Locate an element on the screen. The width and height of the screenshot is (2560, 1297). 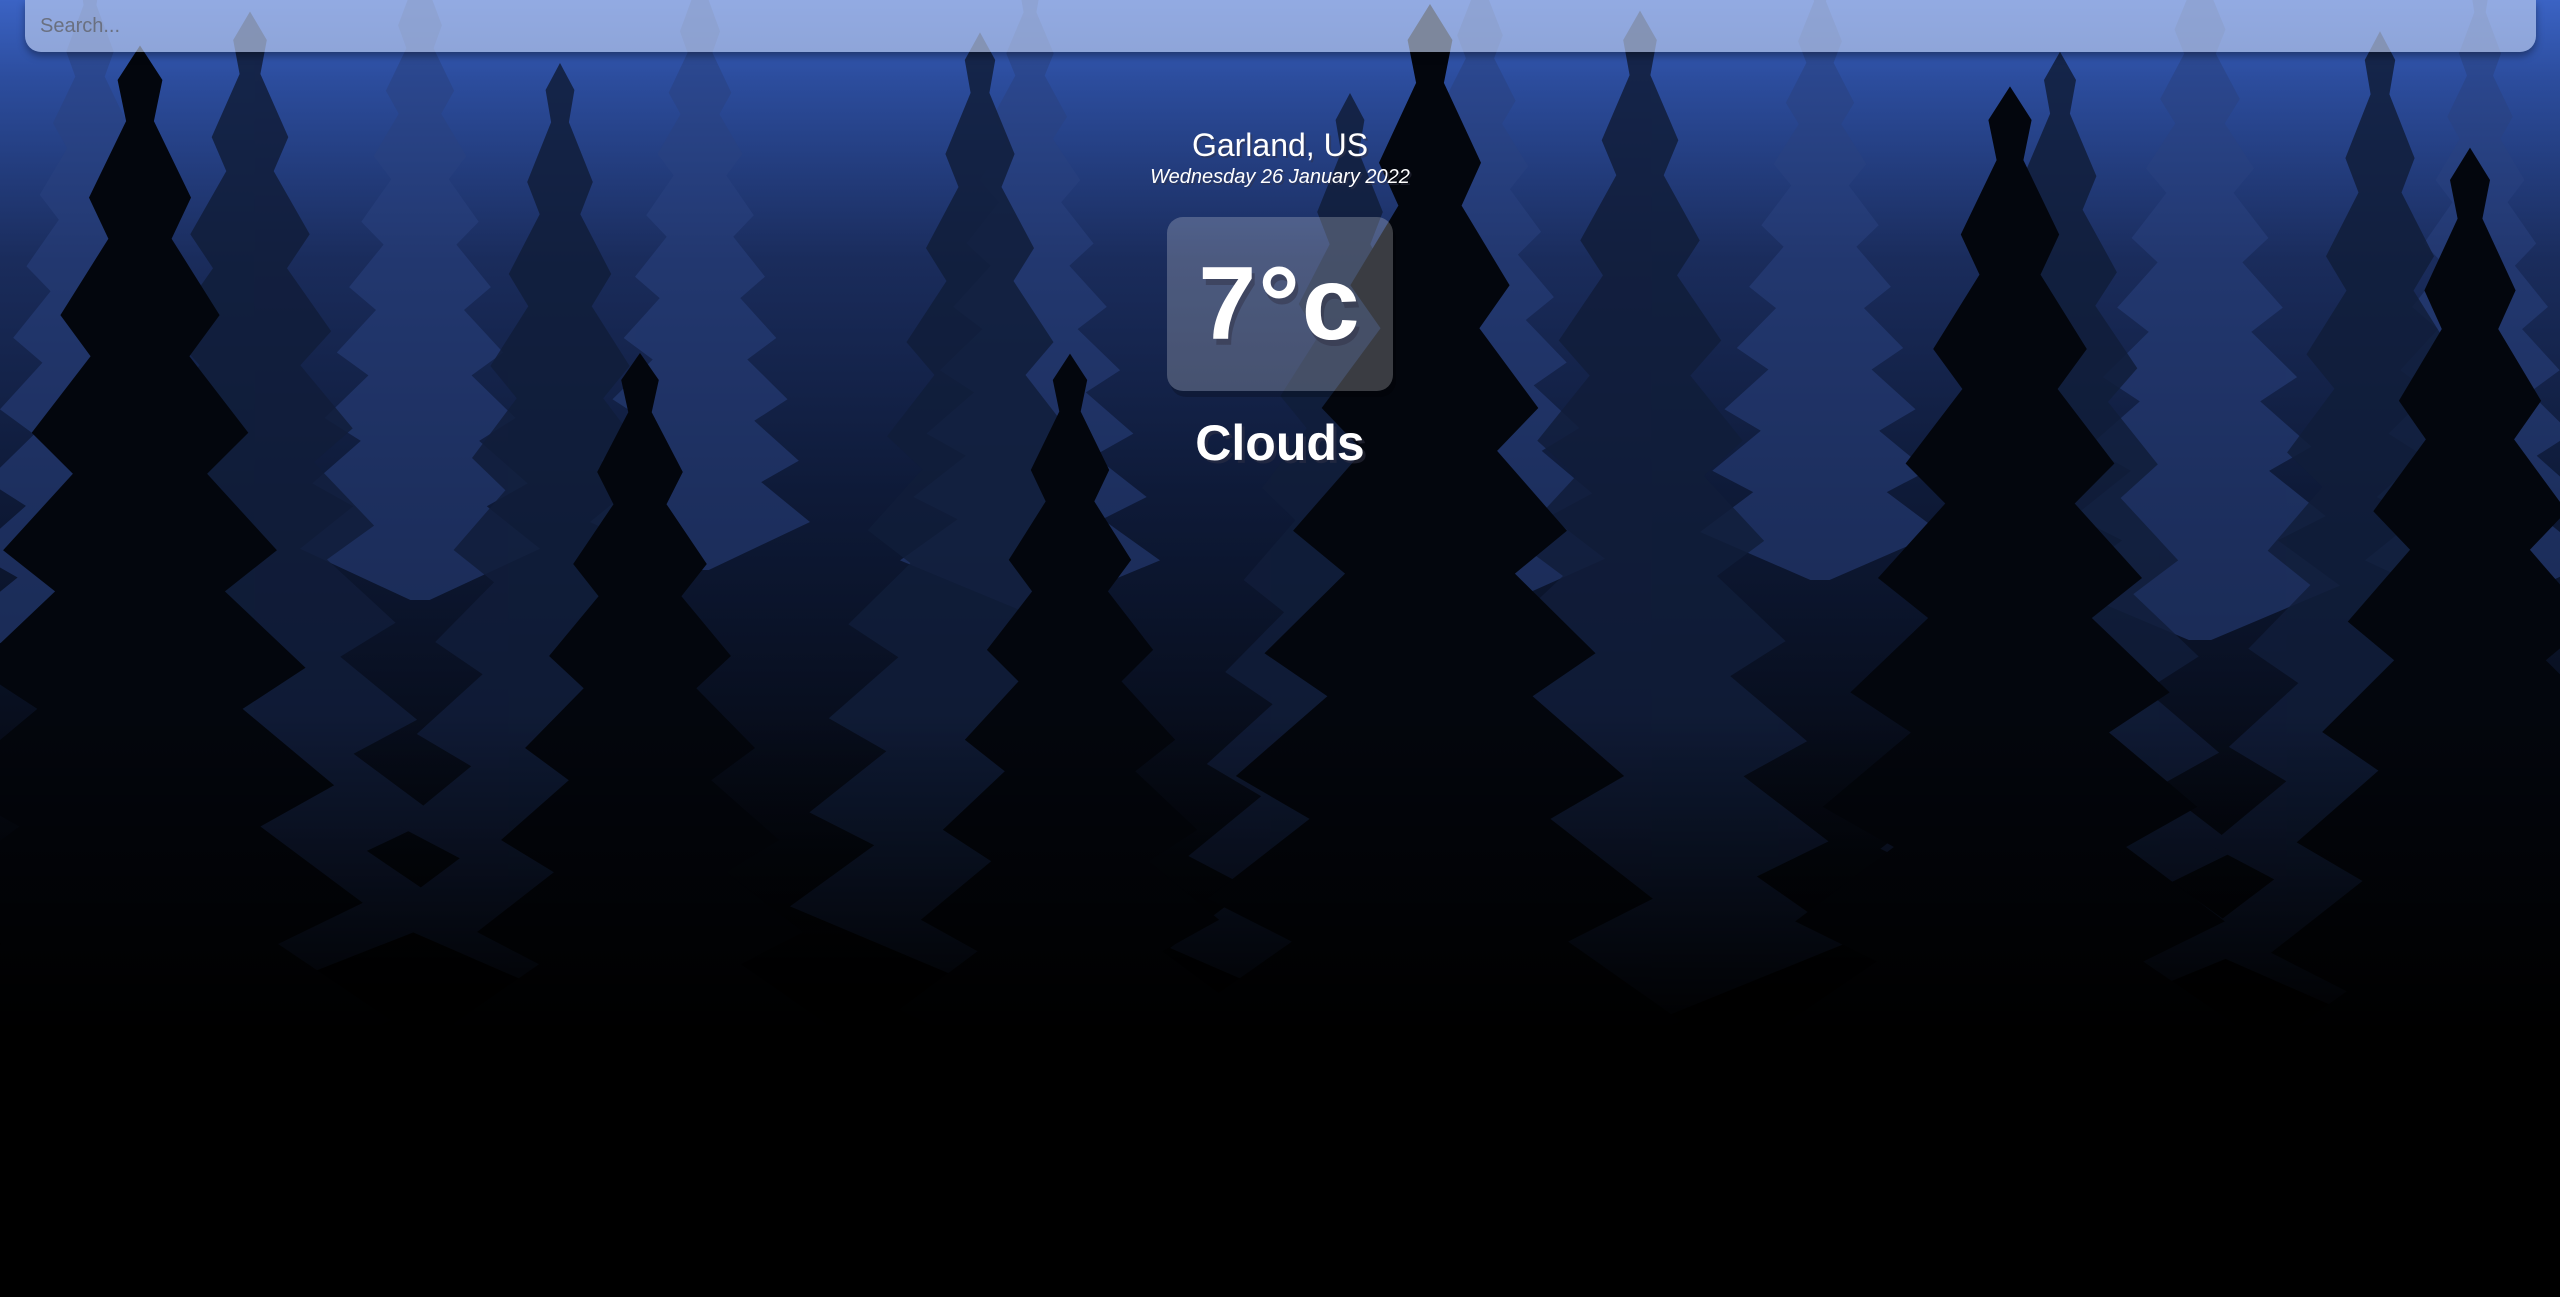
location-box: Garland, US Wednesday 26 January 2022 is located at coordinates (1280, 157).